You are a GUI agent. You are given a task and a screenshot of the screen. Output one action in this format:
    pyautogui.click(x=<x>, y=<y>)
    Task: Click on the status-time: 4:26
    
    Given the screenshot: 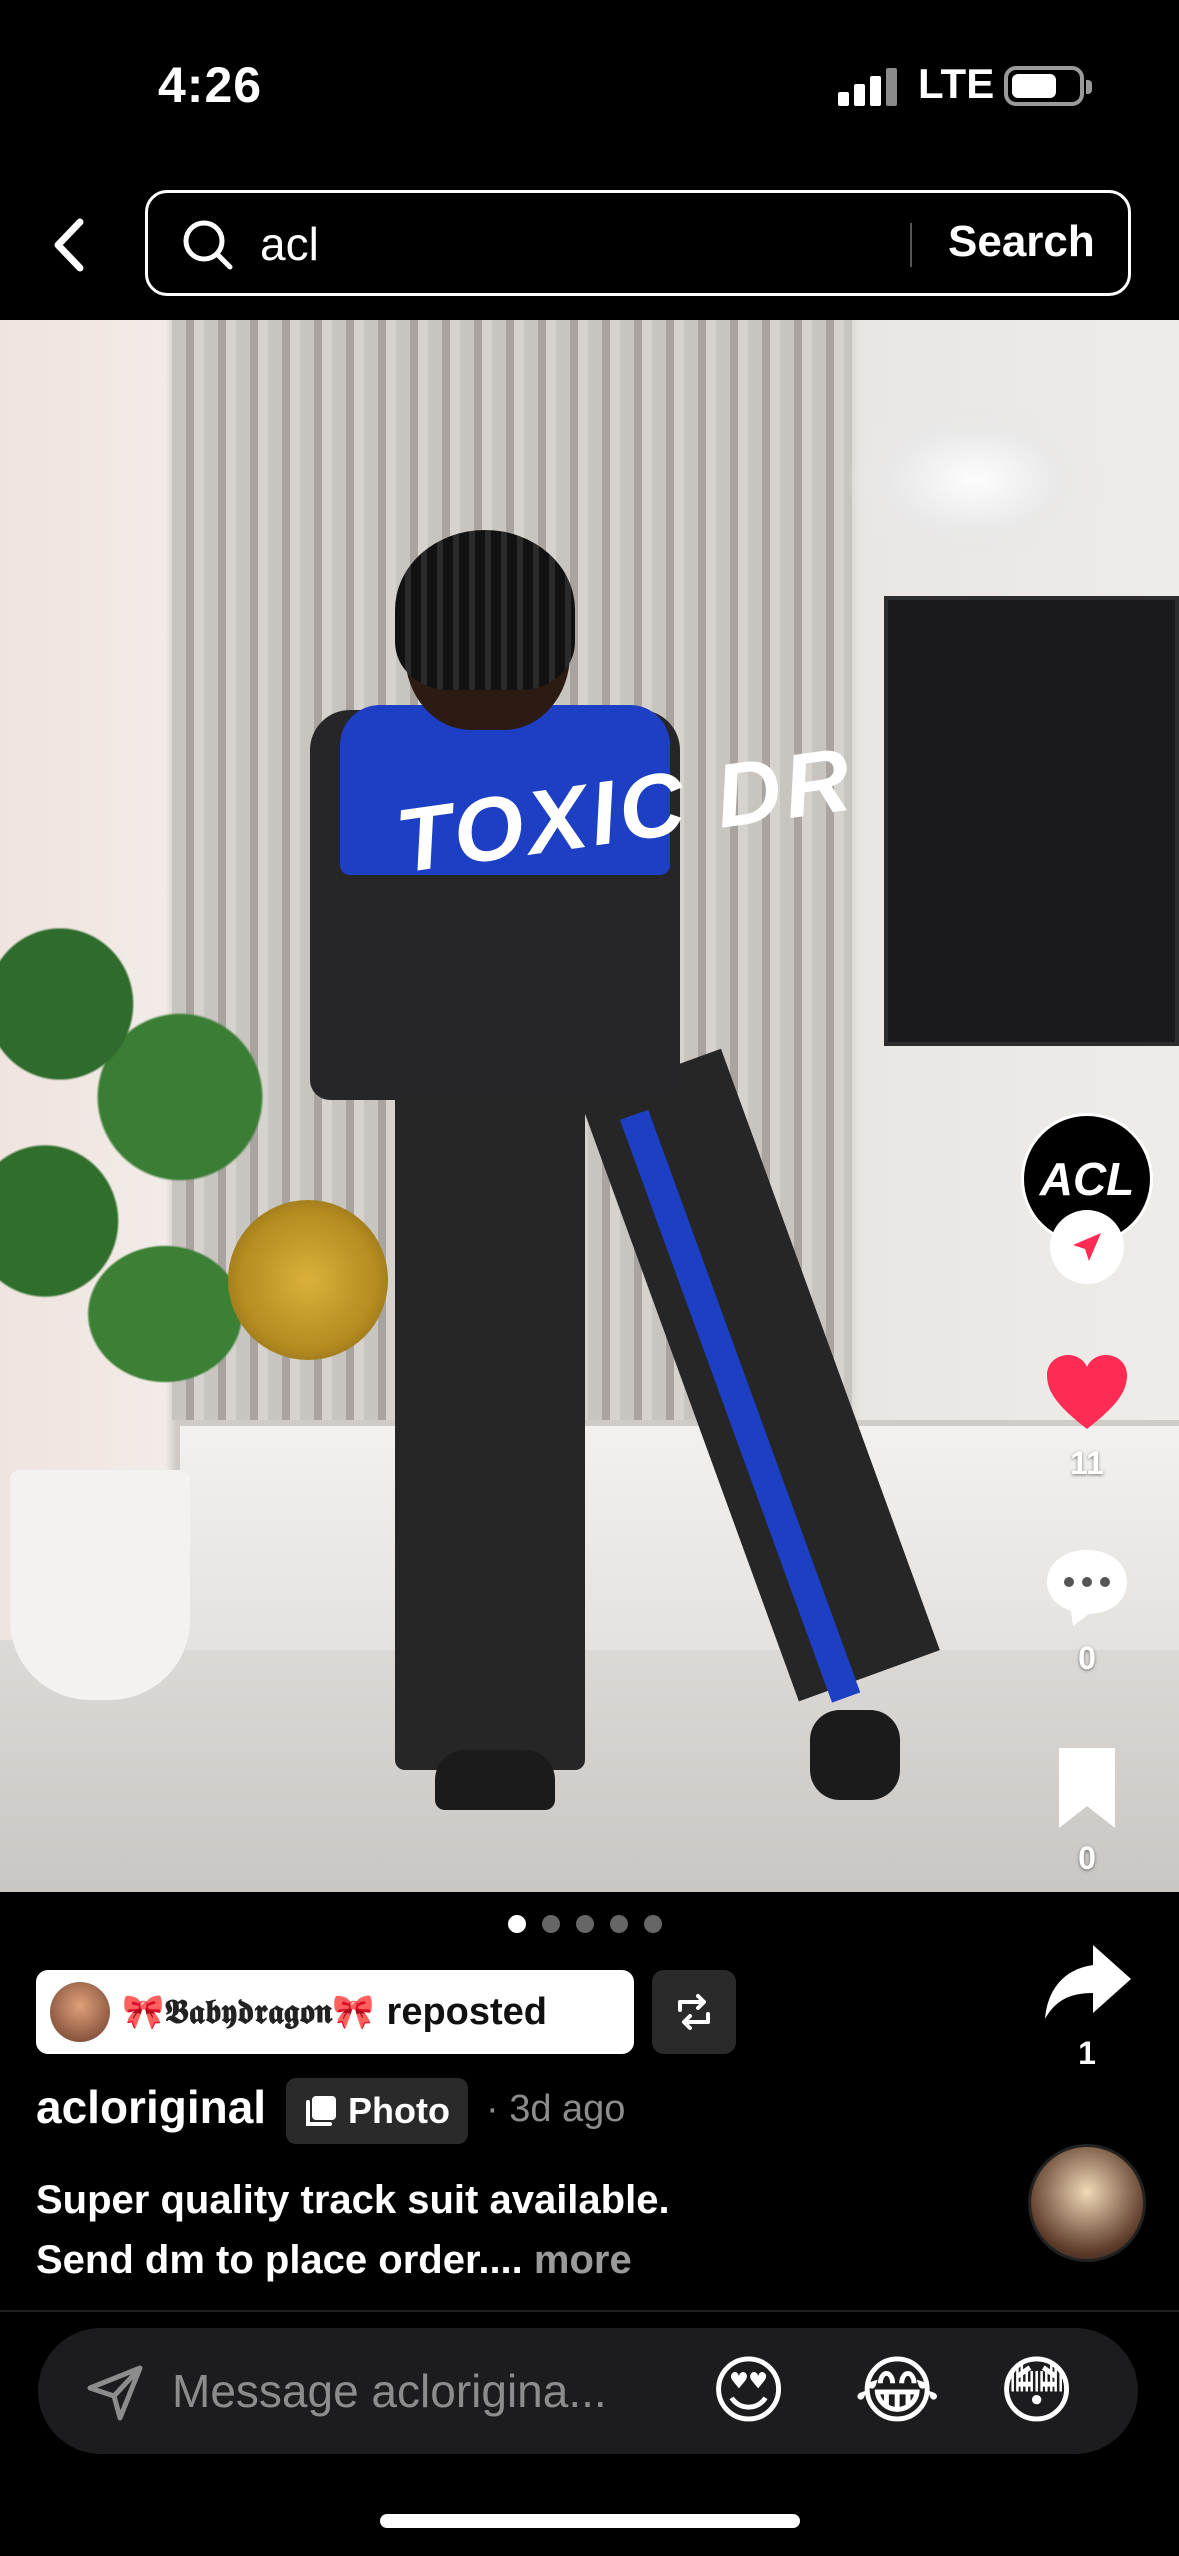 What is the action you would take?
    pyautogui.click(x=210, y=85)
    